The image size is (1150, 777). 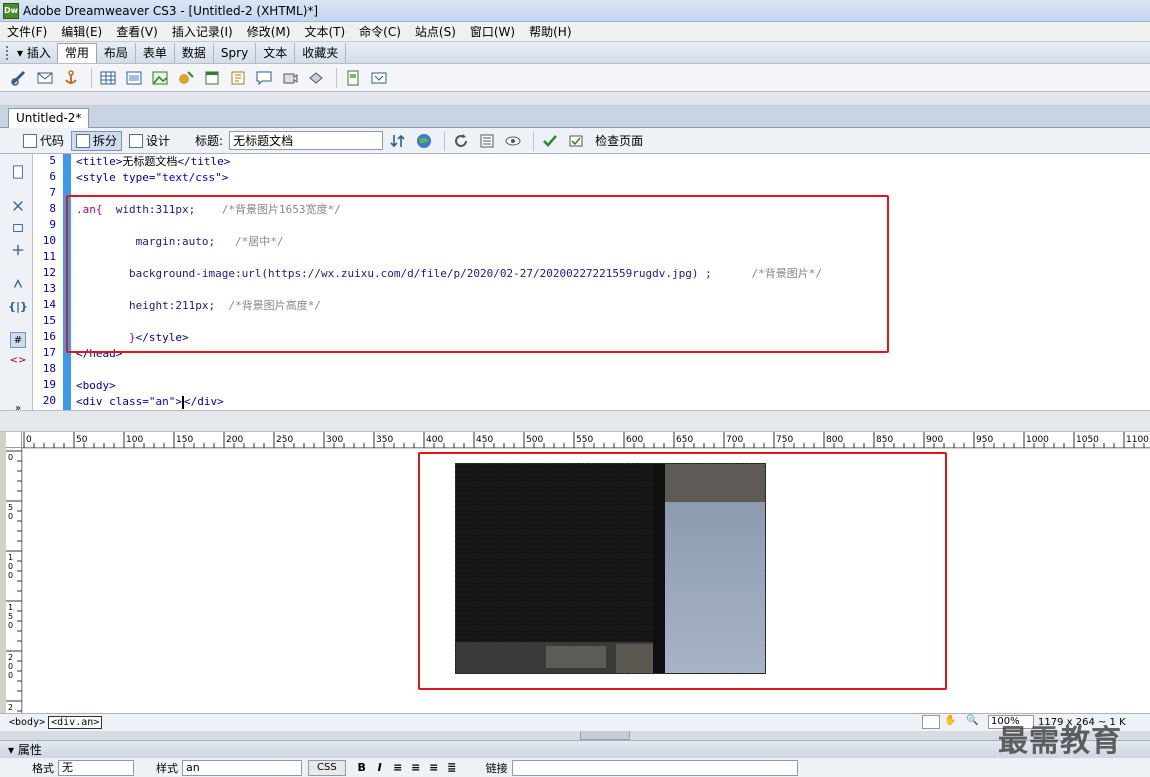 I want to click on zoom-tool-icon: 🔍, so click(x=975, y=722).